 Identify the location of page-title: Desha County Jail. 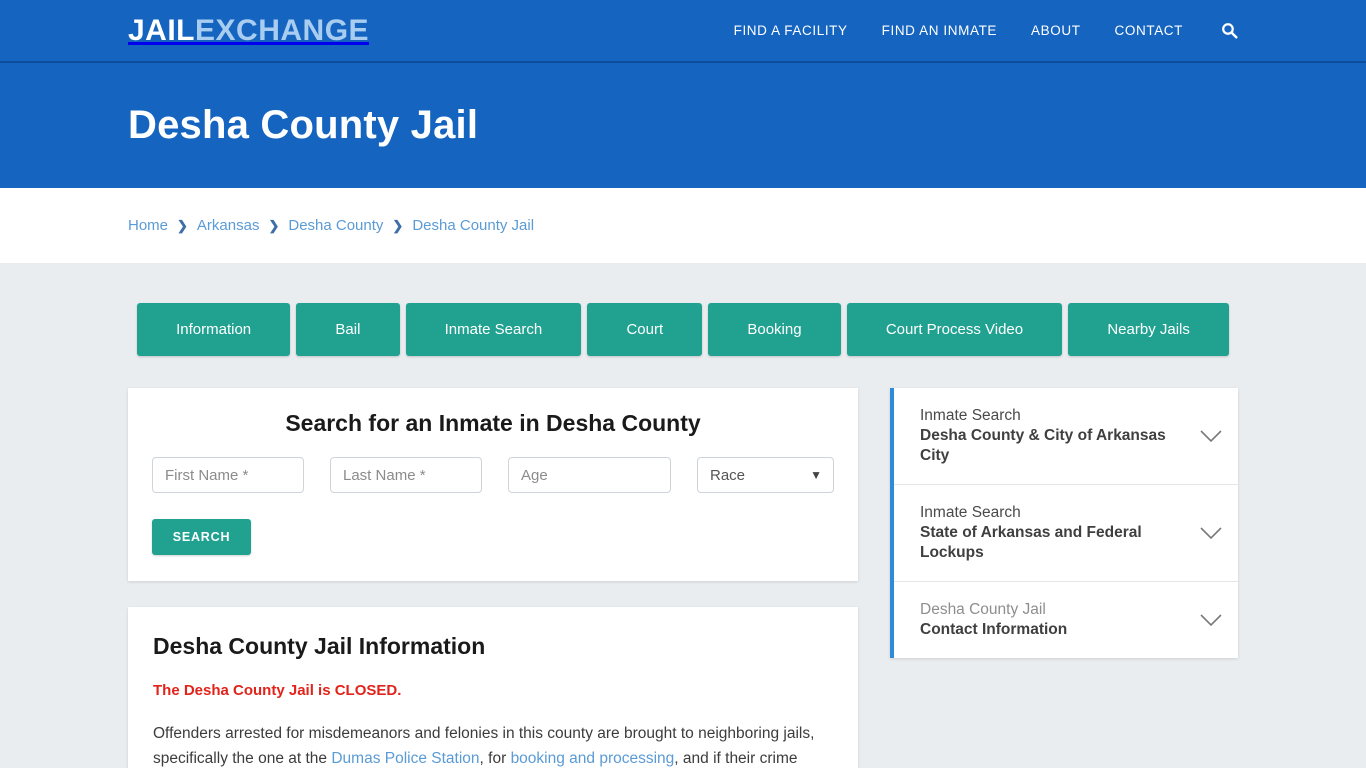
(303, 125).